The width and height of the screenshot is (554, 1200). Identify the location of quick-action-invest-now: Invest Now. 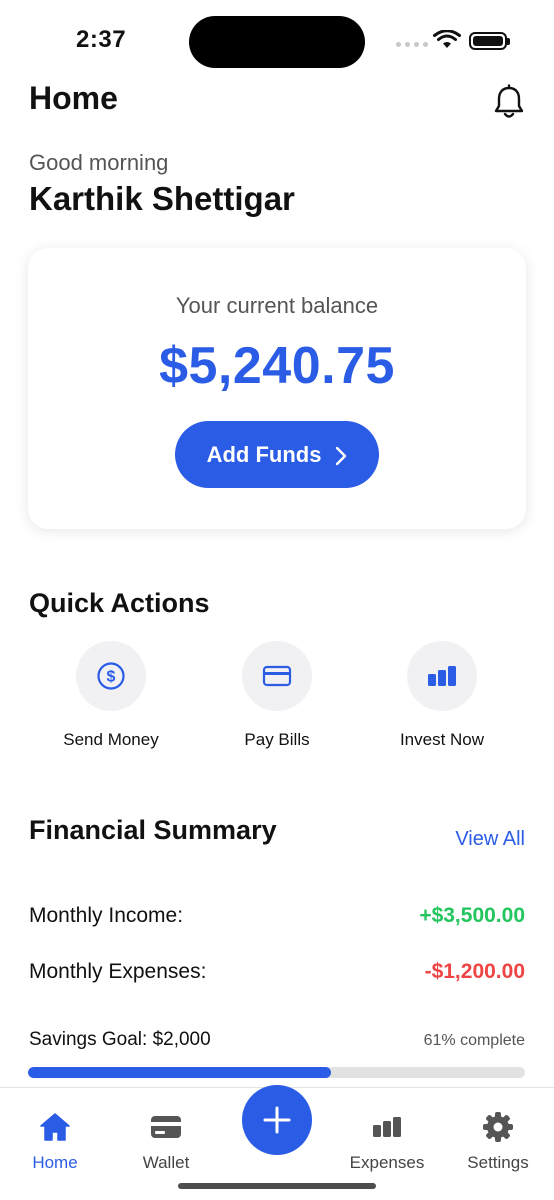
(442, 695).